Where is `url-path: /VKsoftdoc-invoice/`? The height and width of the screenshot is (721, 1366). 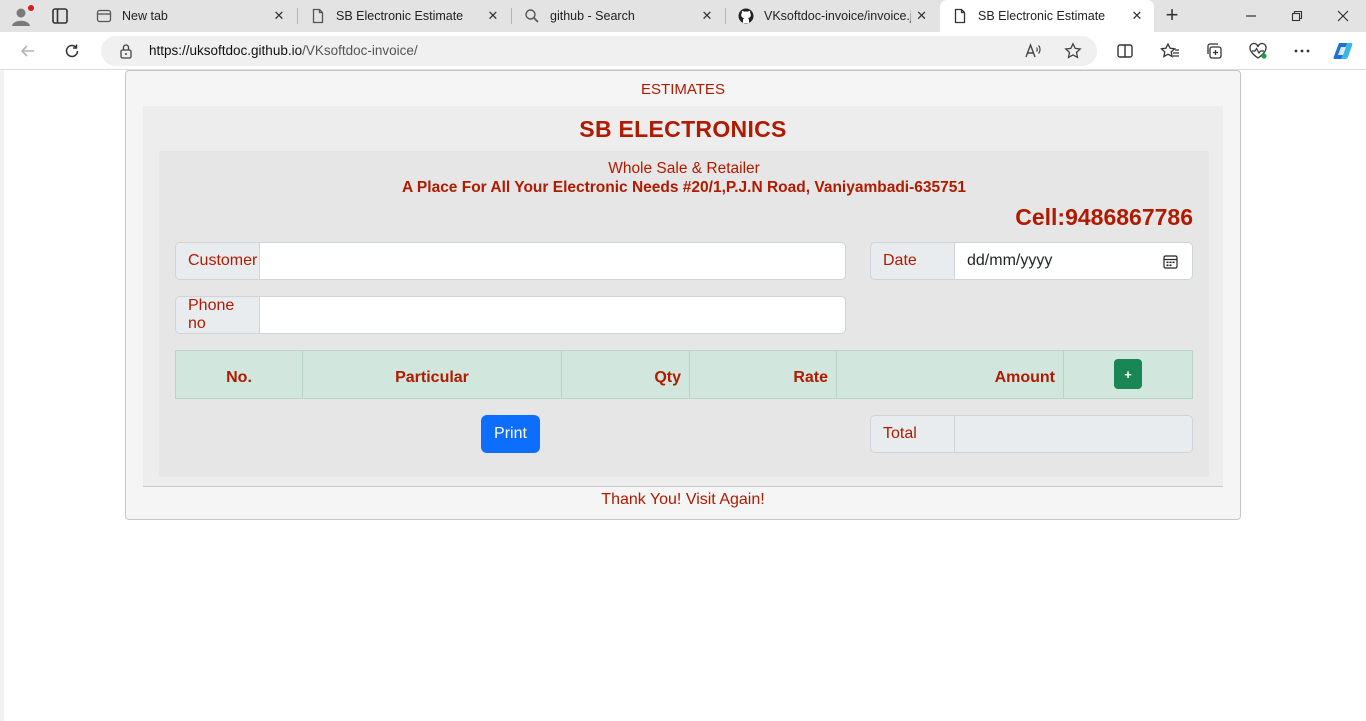 url-path: /VKsoftdoc-invoice/ is located at coordinates (360, 50).